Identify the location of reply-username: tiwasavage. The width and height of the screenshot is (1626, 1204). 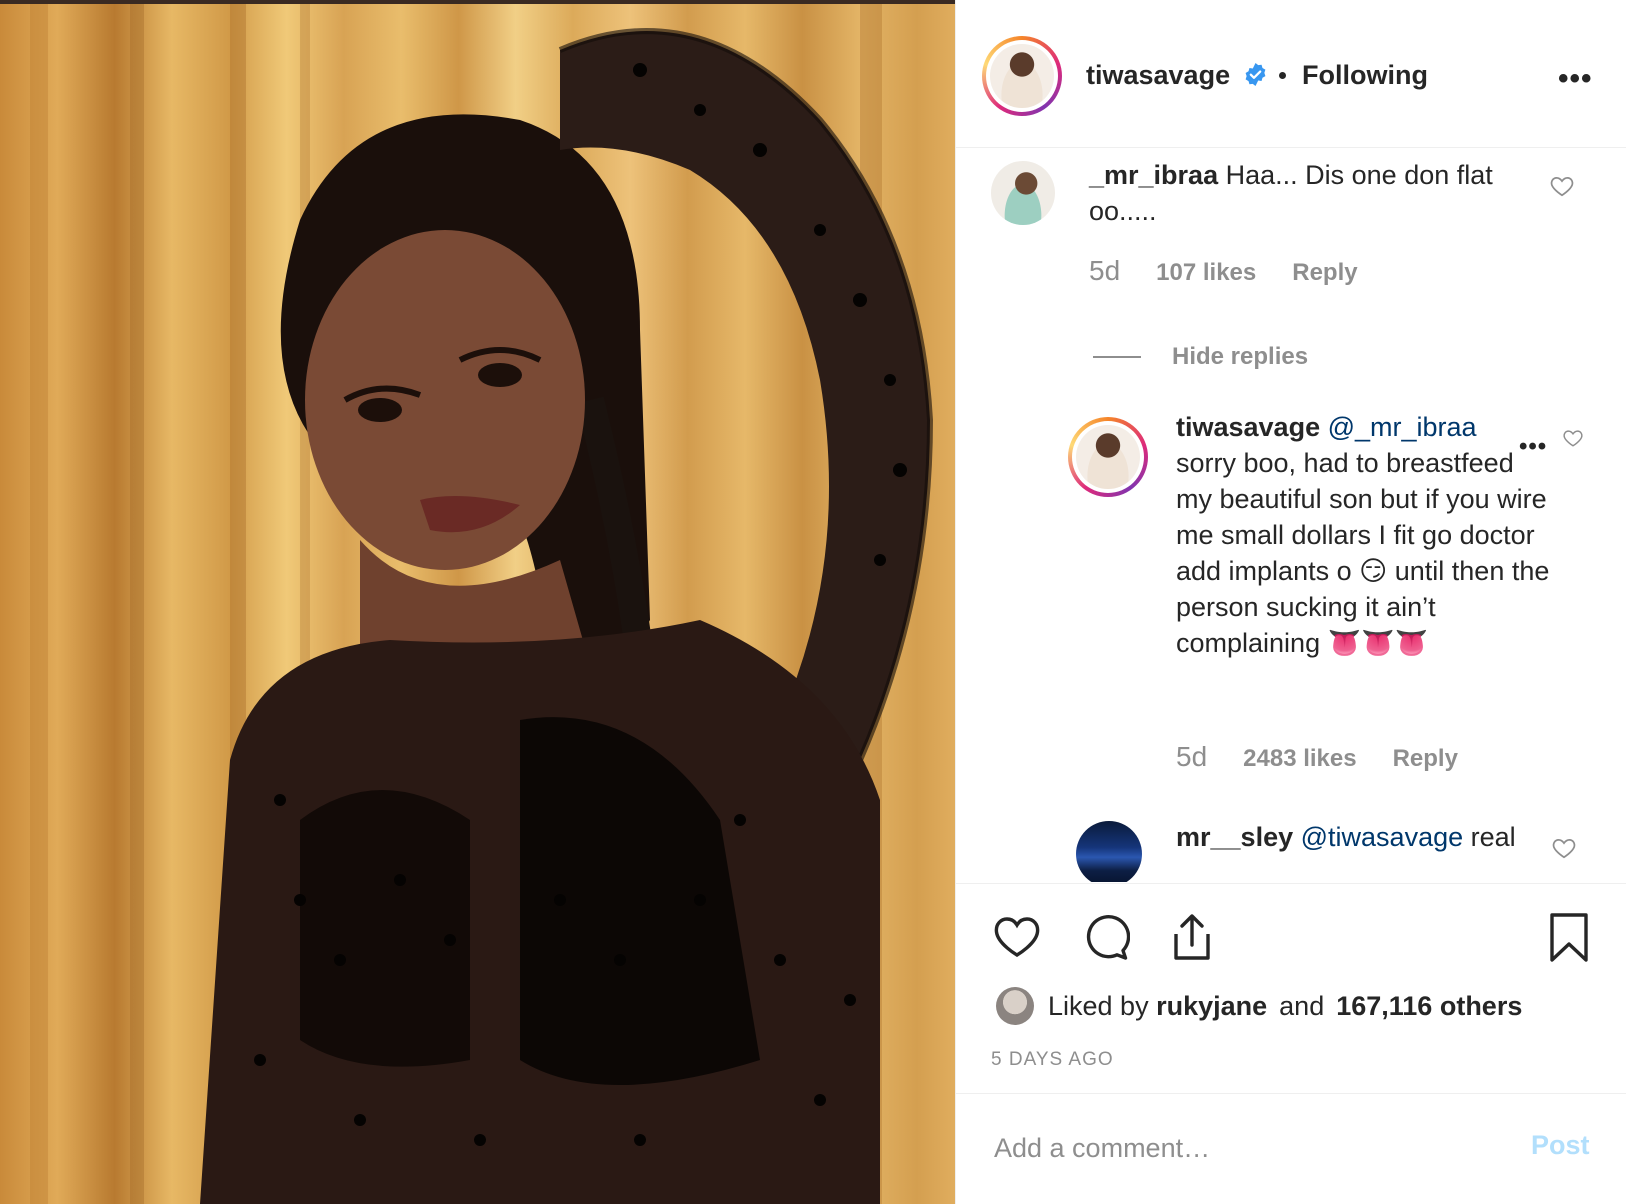
(1248, 427).